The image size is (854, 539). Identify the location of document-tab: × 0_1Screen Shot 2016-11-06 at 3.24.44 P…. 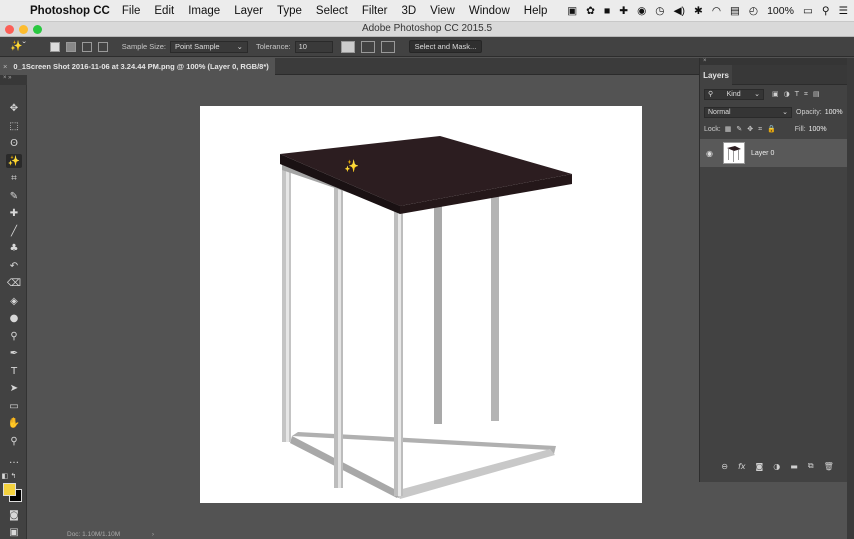
(137, 66).